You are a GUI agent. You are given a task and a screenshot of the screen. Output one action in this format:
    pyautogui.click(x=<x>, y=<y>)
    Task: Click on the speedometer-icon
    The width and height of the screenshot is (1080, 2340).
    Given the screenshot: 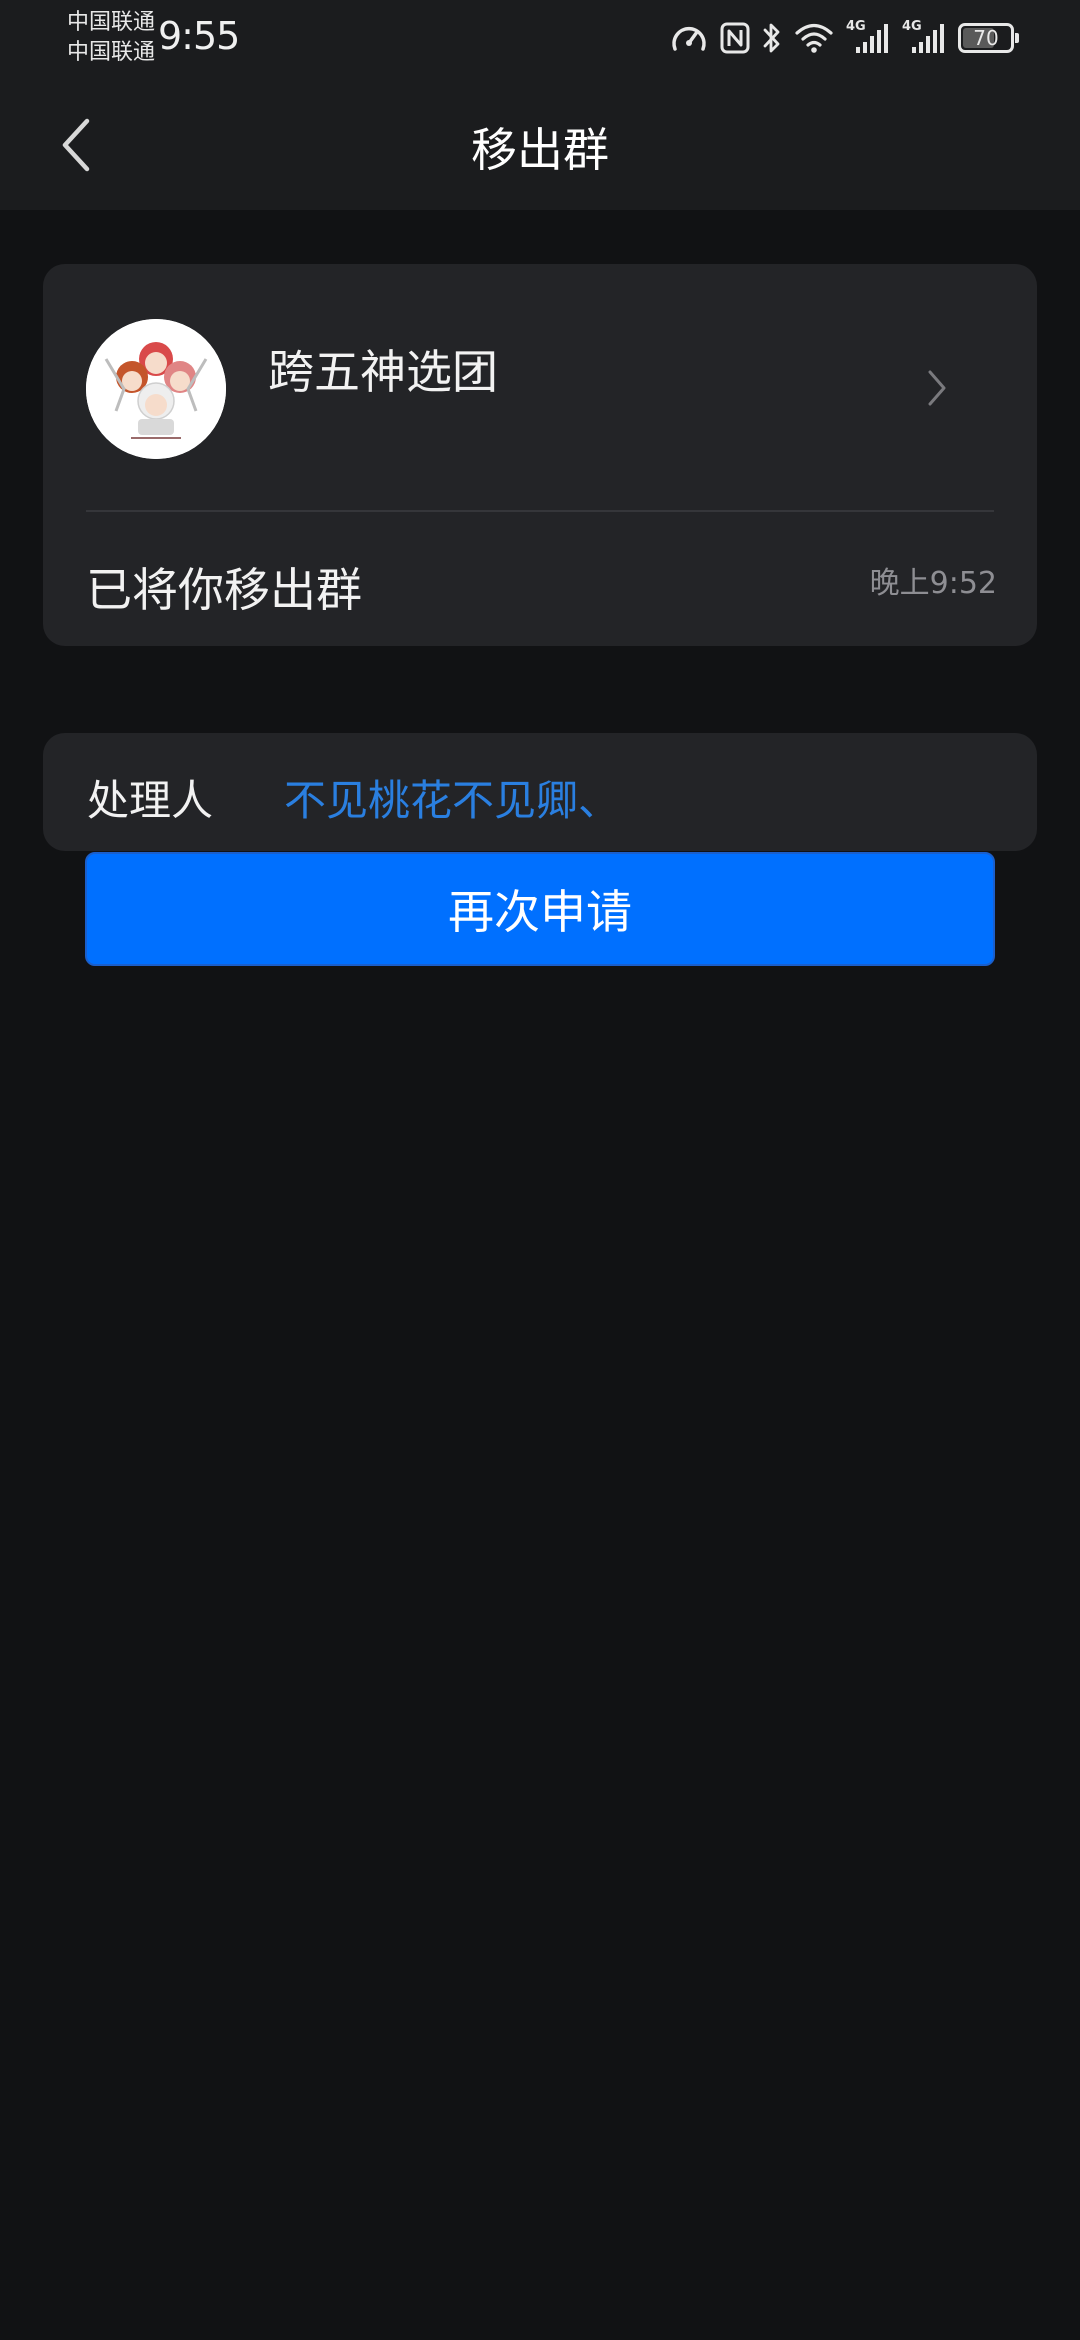 What is the action you would take?
    pyautogui.click(x=689, y=38)
    